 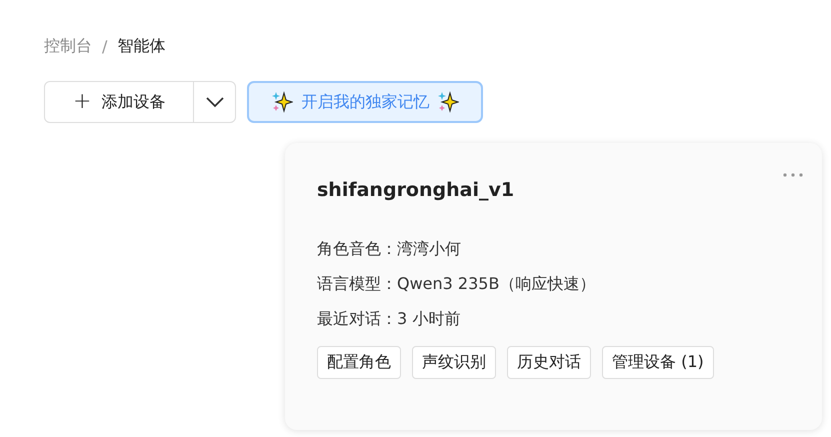 What do you see at coordinates (456, 284) in the screenshot?
I see `agent-detail: 语言模型：Qwen3 235B（响应快速）` at bounding box center [456, 284].